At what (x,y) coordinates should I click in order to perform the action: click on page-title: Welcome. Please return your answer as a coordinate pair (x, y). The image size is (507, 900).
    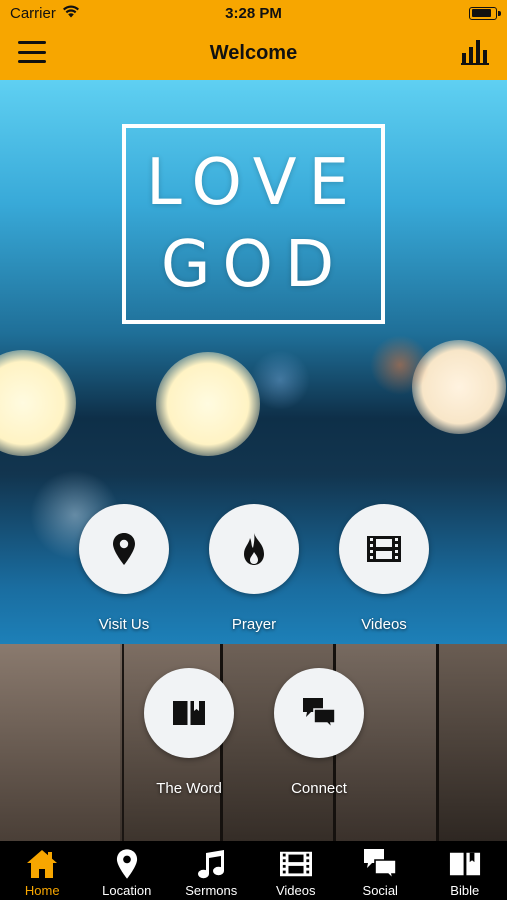
    Looking at the image, I should click on (253, 52).